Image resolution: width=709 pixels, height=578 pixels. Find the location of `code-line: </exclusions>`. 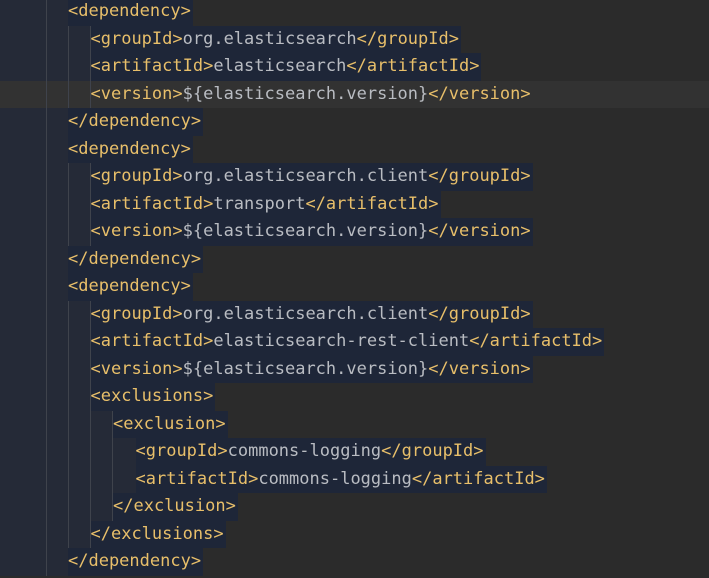

code-line: </exclusions> is located at coordinates (354, 534).